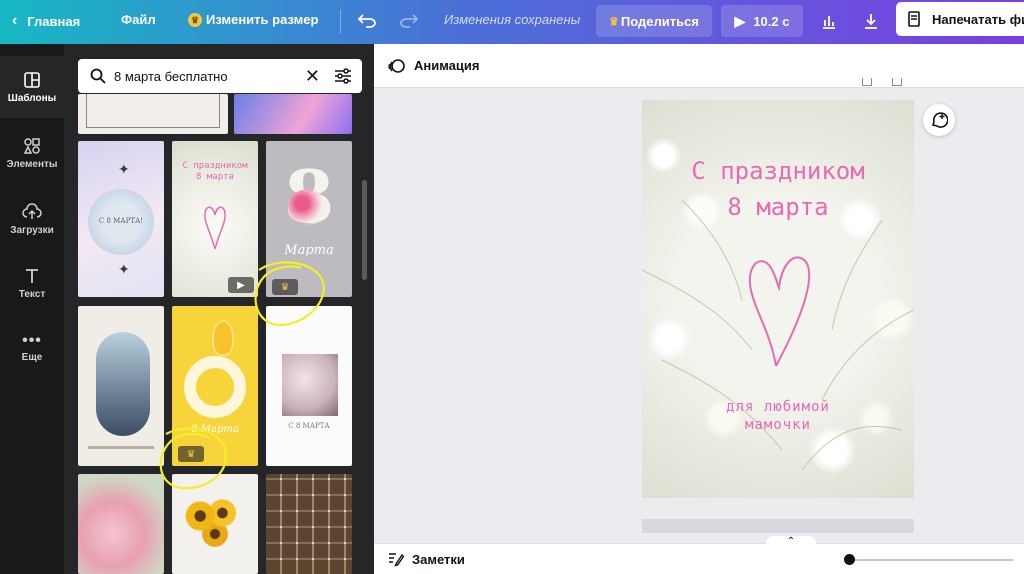 The width and height of the screenshot is (1024, 574). I want to click on card-subtitle-line1: для любимой, so click(778, 407).